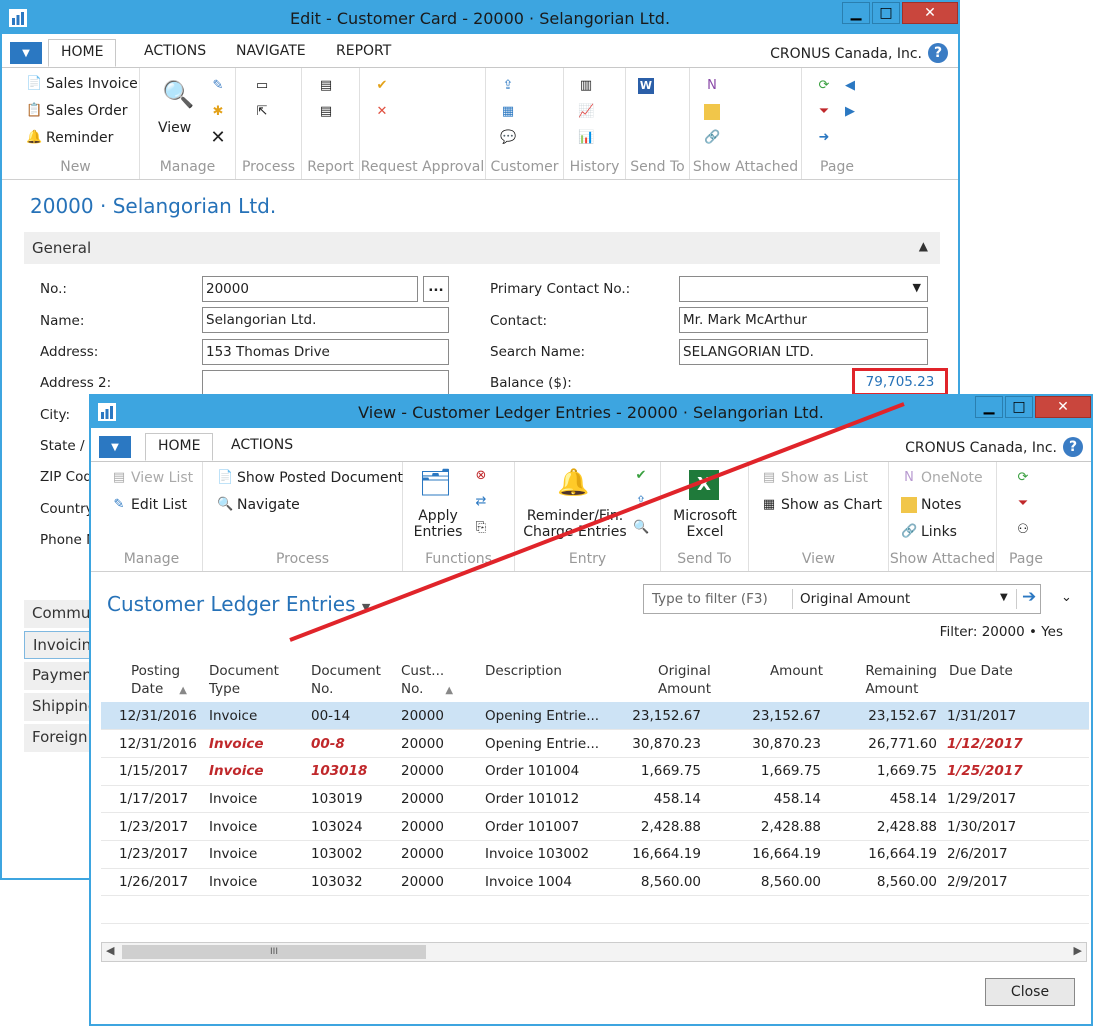 The image size is (1094, 1026). What do you see at coordinates (82, 84) in the screenshot?
I see `sales-invoice-button: 📄 Sales Invoice` at bounding box center [82, 84].